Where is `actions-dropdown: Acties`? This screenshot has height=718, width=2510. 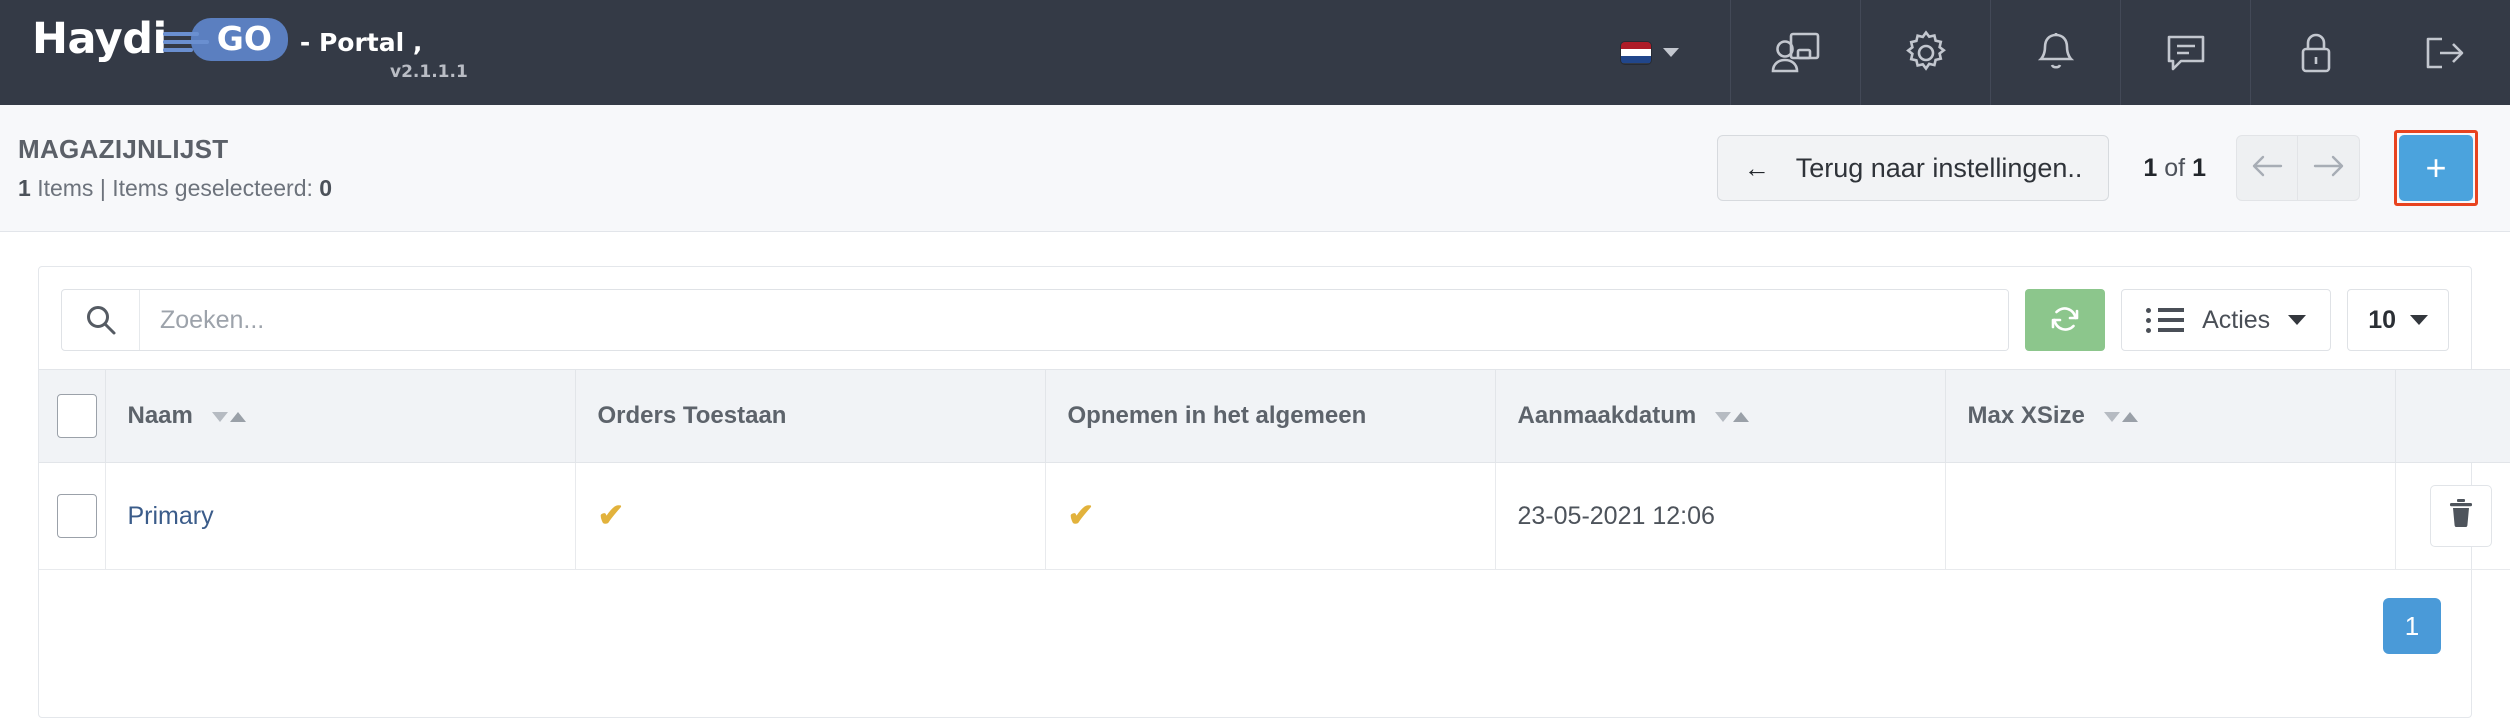
actions-dropdown: Acties is located at coordinates (2226, 320).